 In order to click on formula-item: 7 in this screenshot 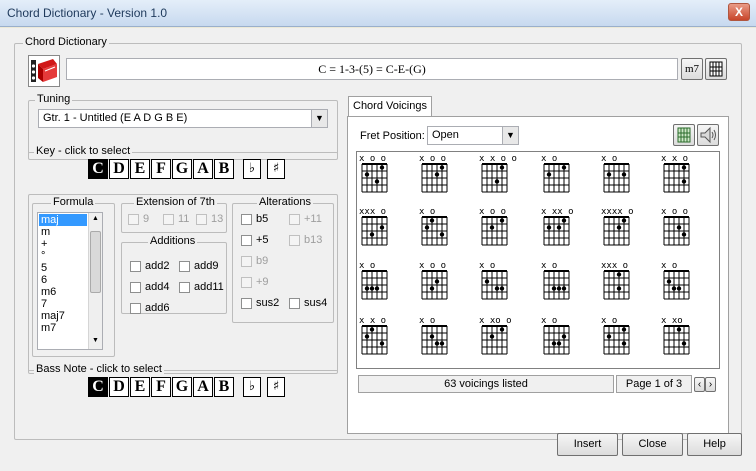, I will do `click(63, 304)`.